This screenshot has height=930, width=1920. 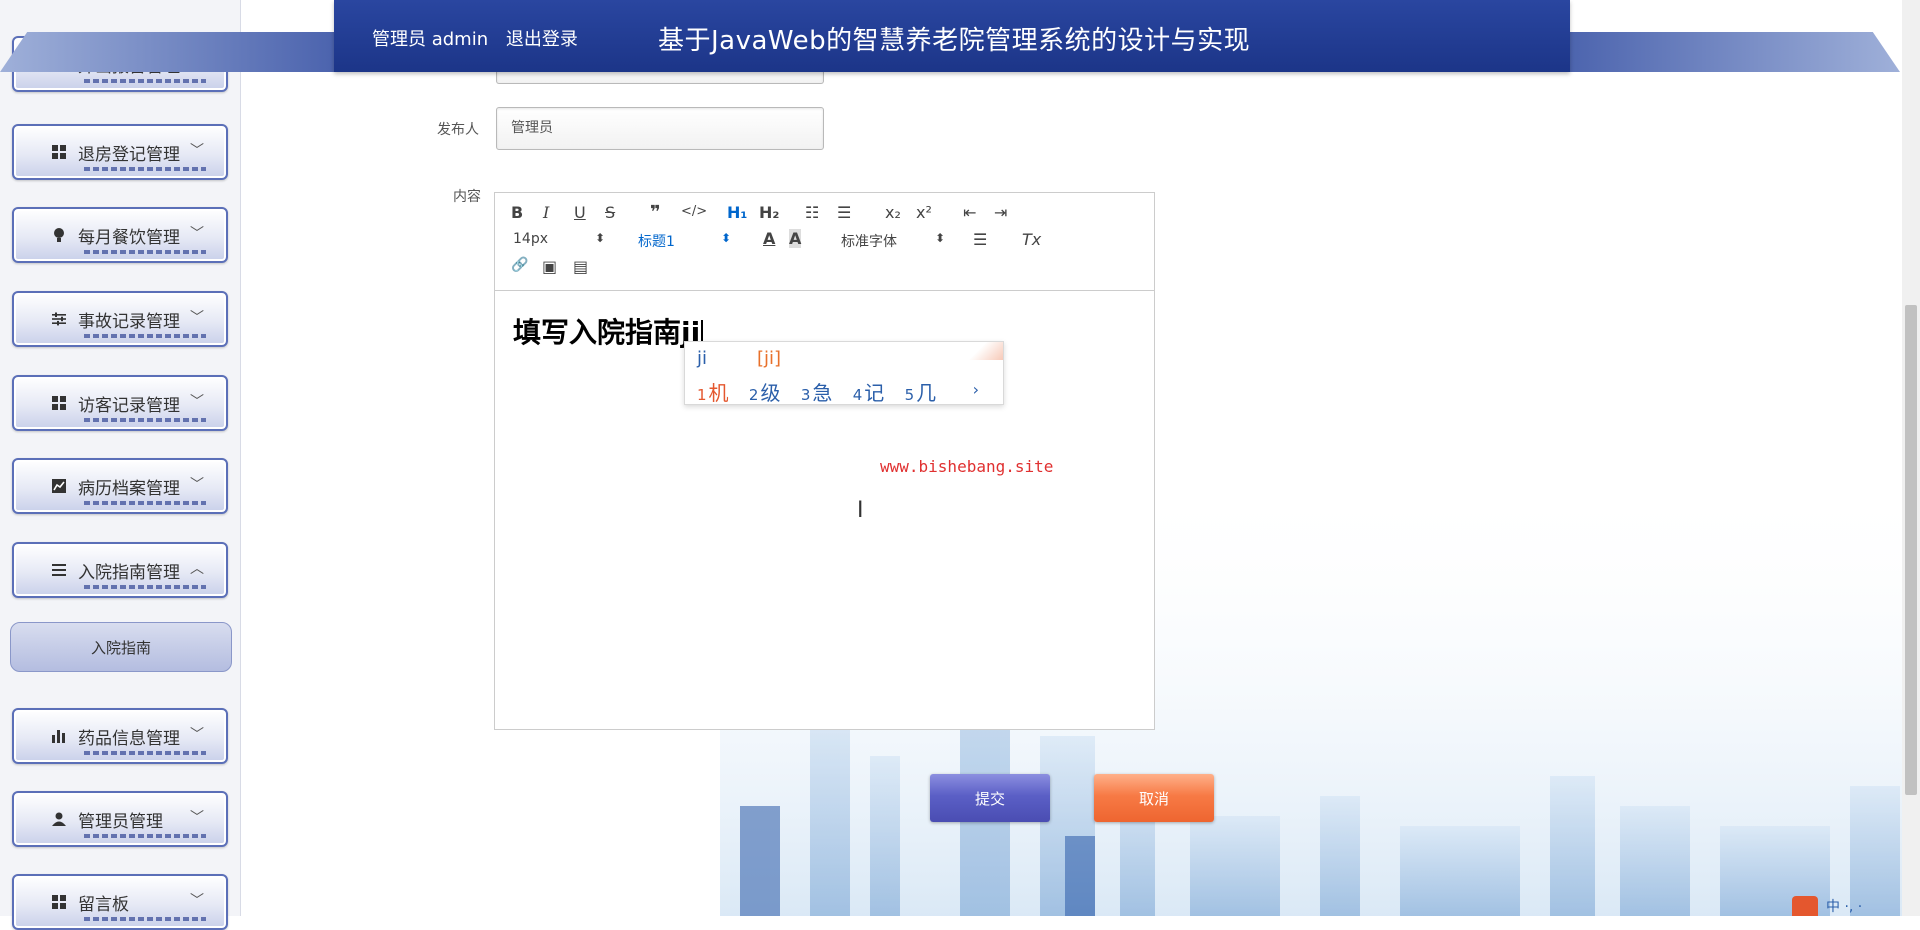 What do you see at coordinates (120, 821) in the screenshot?
I see `sidebar-item-label: 管理员管理` at bounding box center [120, 821].